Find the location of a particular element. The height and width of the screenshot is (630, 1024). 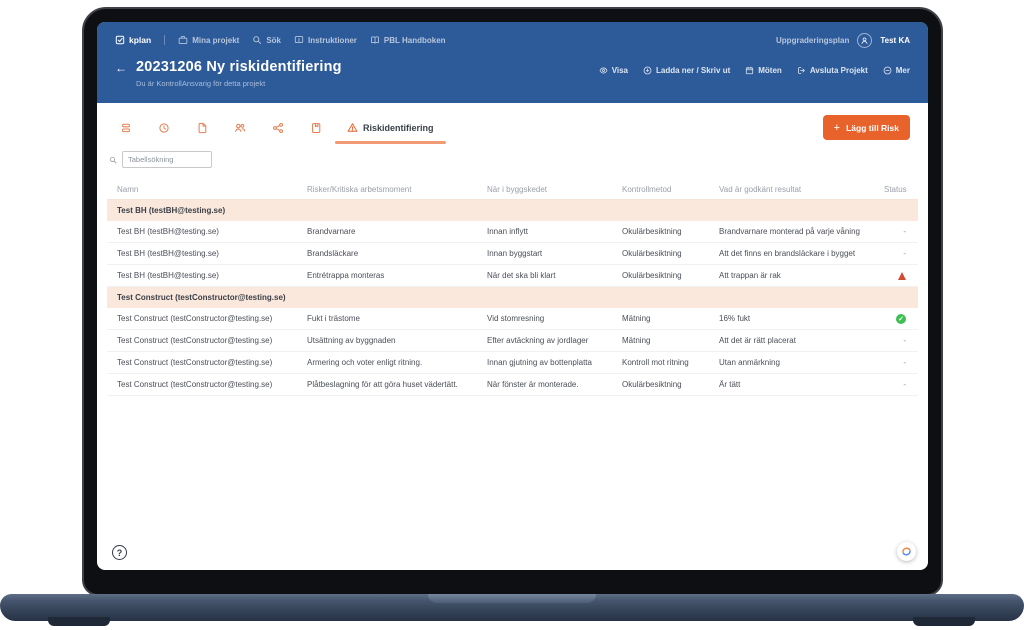

tab-members is located at coordinates (240, 128).